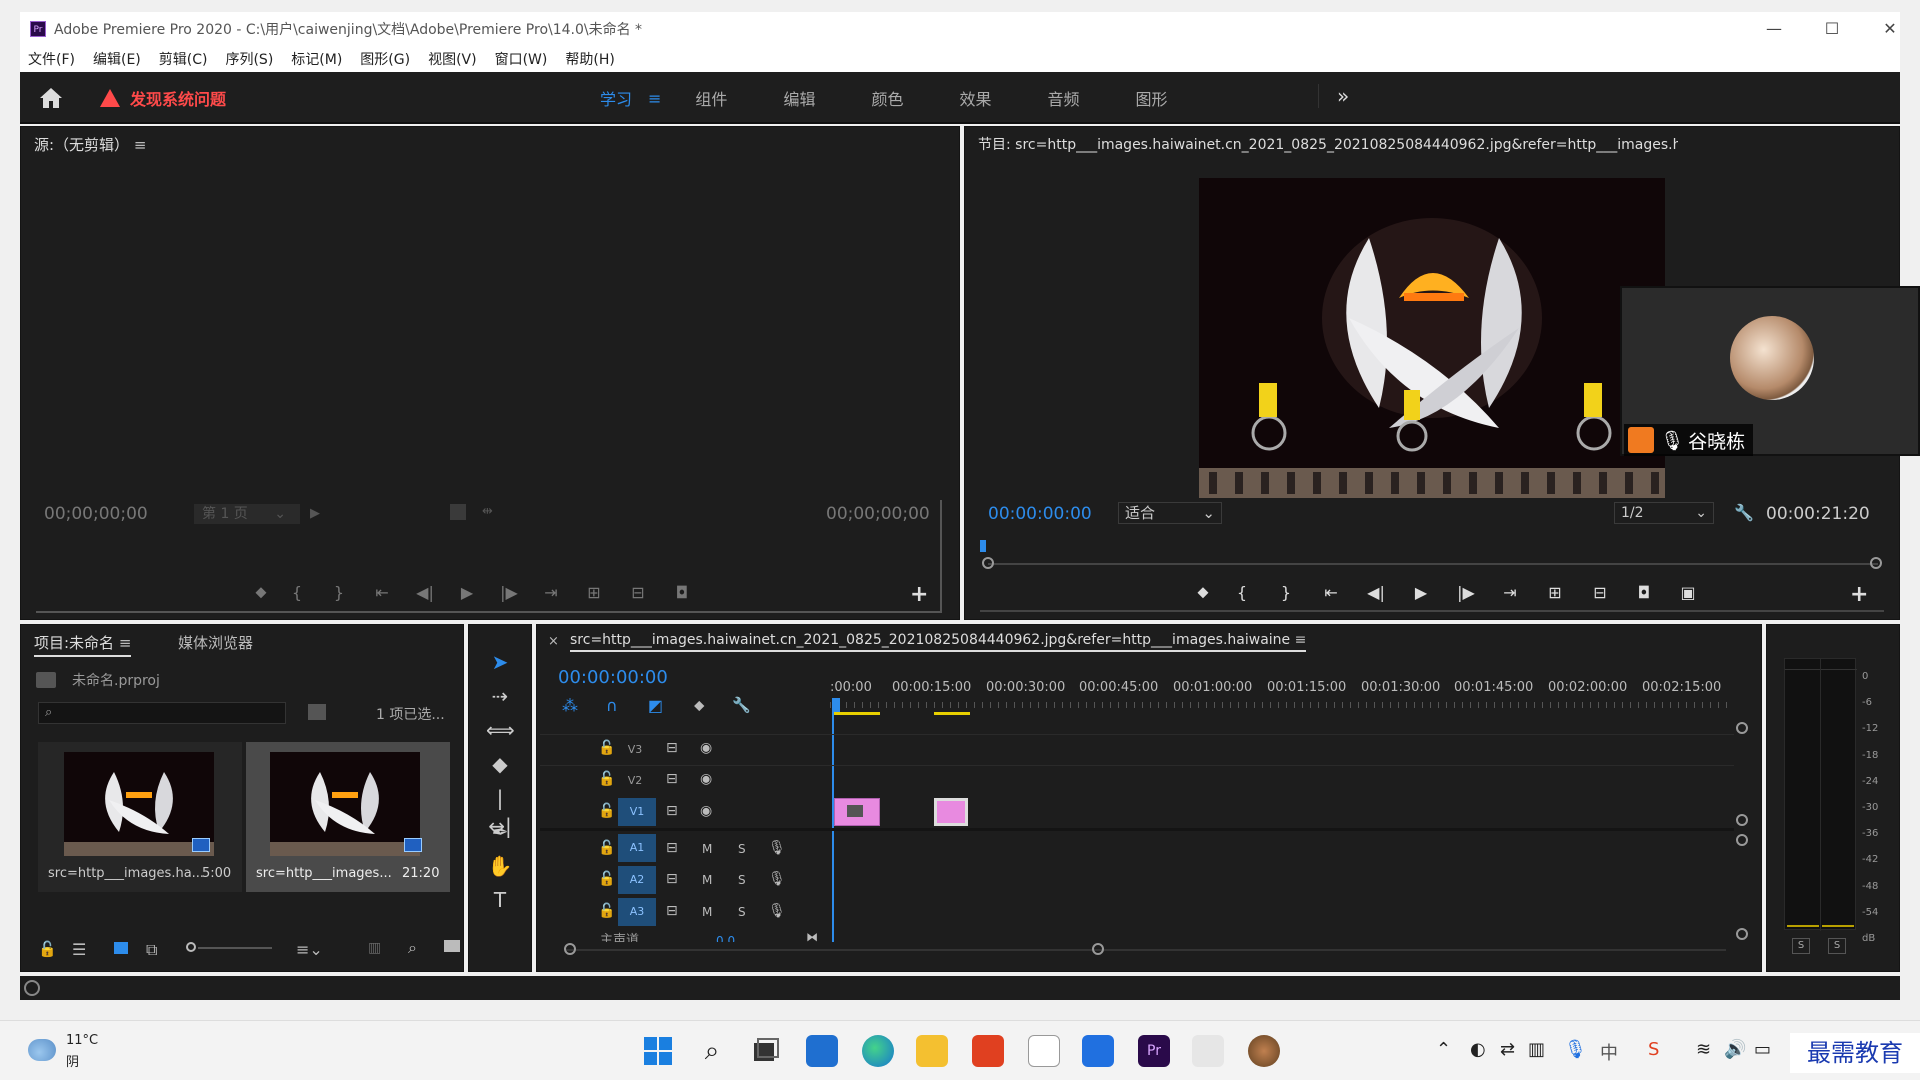  What do you see at coordinates (1703, 1049) in the screenshot?
I see `wifi-icon: ≋` at bounding box center [1703, 1049].